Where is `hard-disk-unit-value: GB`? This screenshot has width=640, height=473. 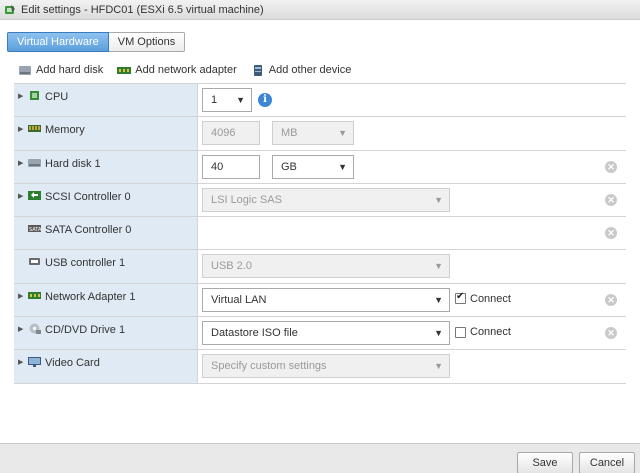
hard-disk-unit-value: GB is located at coordinates (289, 166).